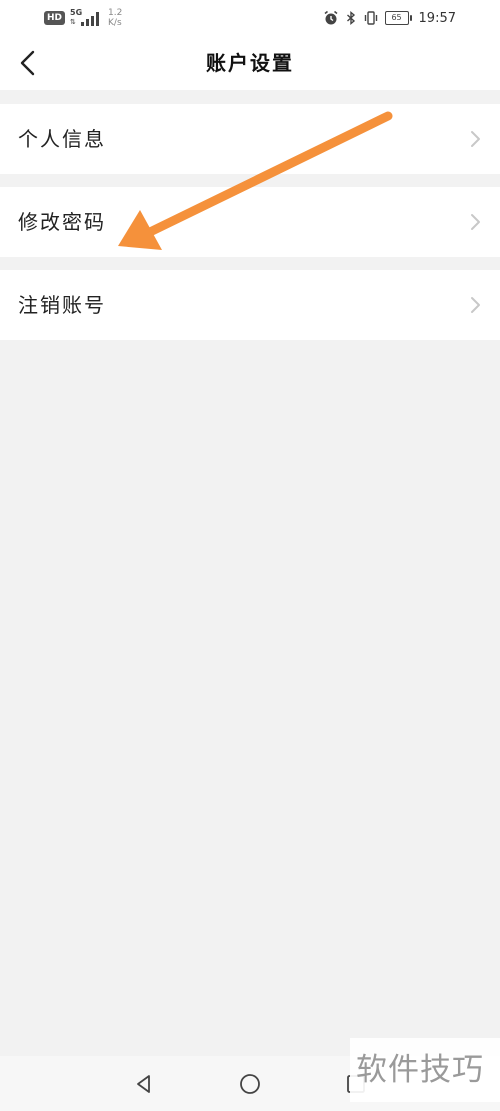 The image size is (500, 1111). I want to click on menu-item-change-password: 修改密码, so click(250, 222).